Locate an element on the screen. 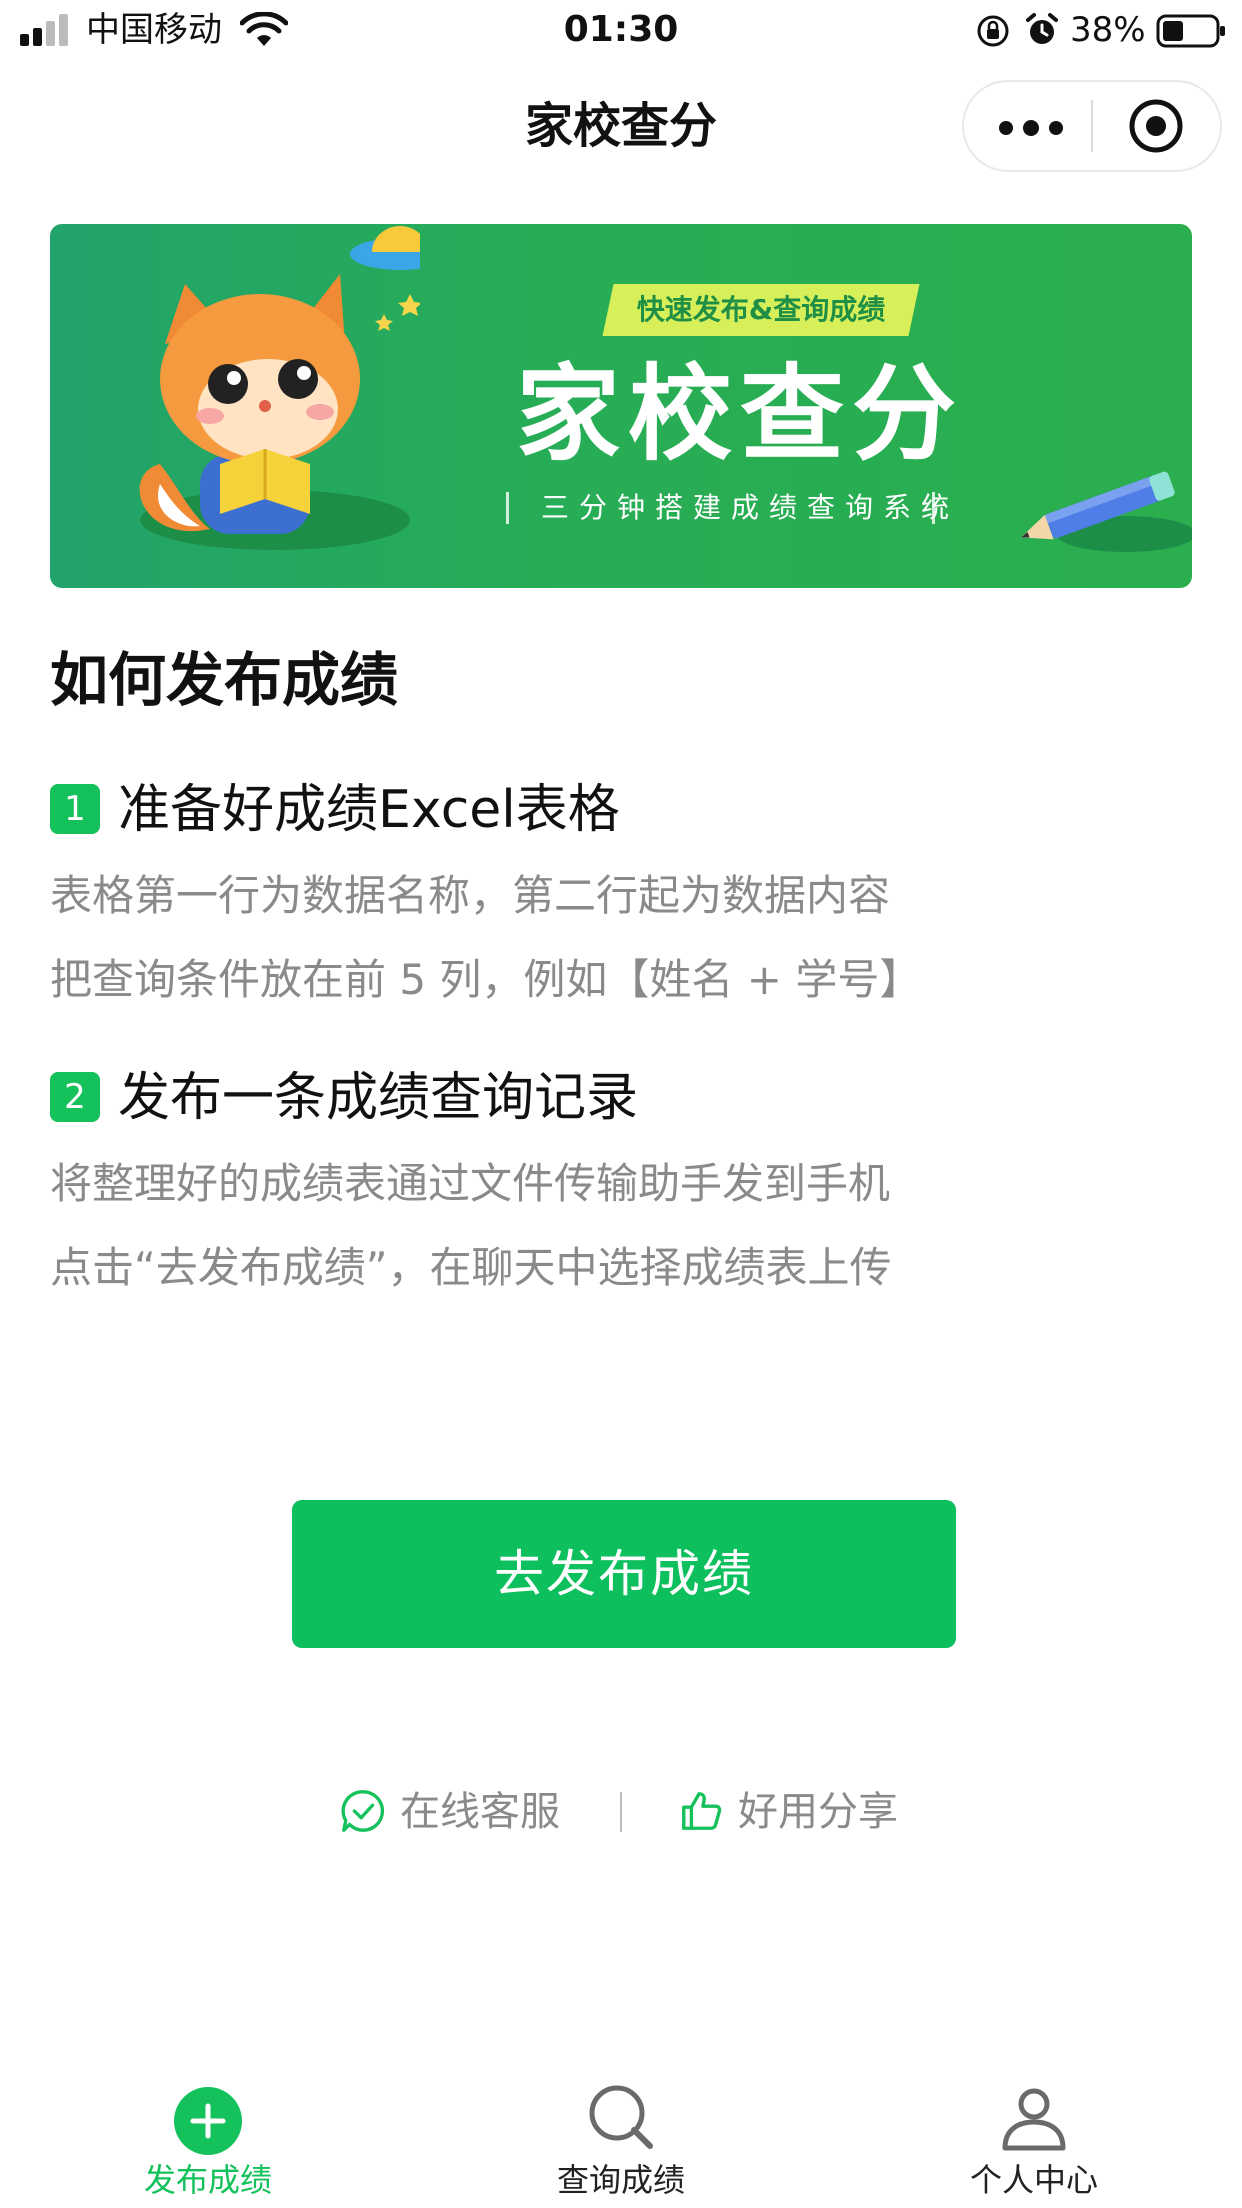 The width and height of the screenshot is (1242, 2208). banner-tag: 快速发布&查询成绩 is located at coordinates (761, 309).